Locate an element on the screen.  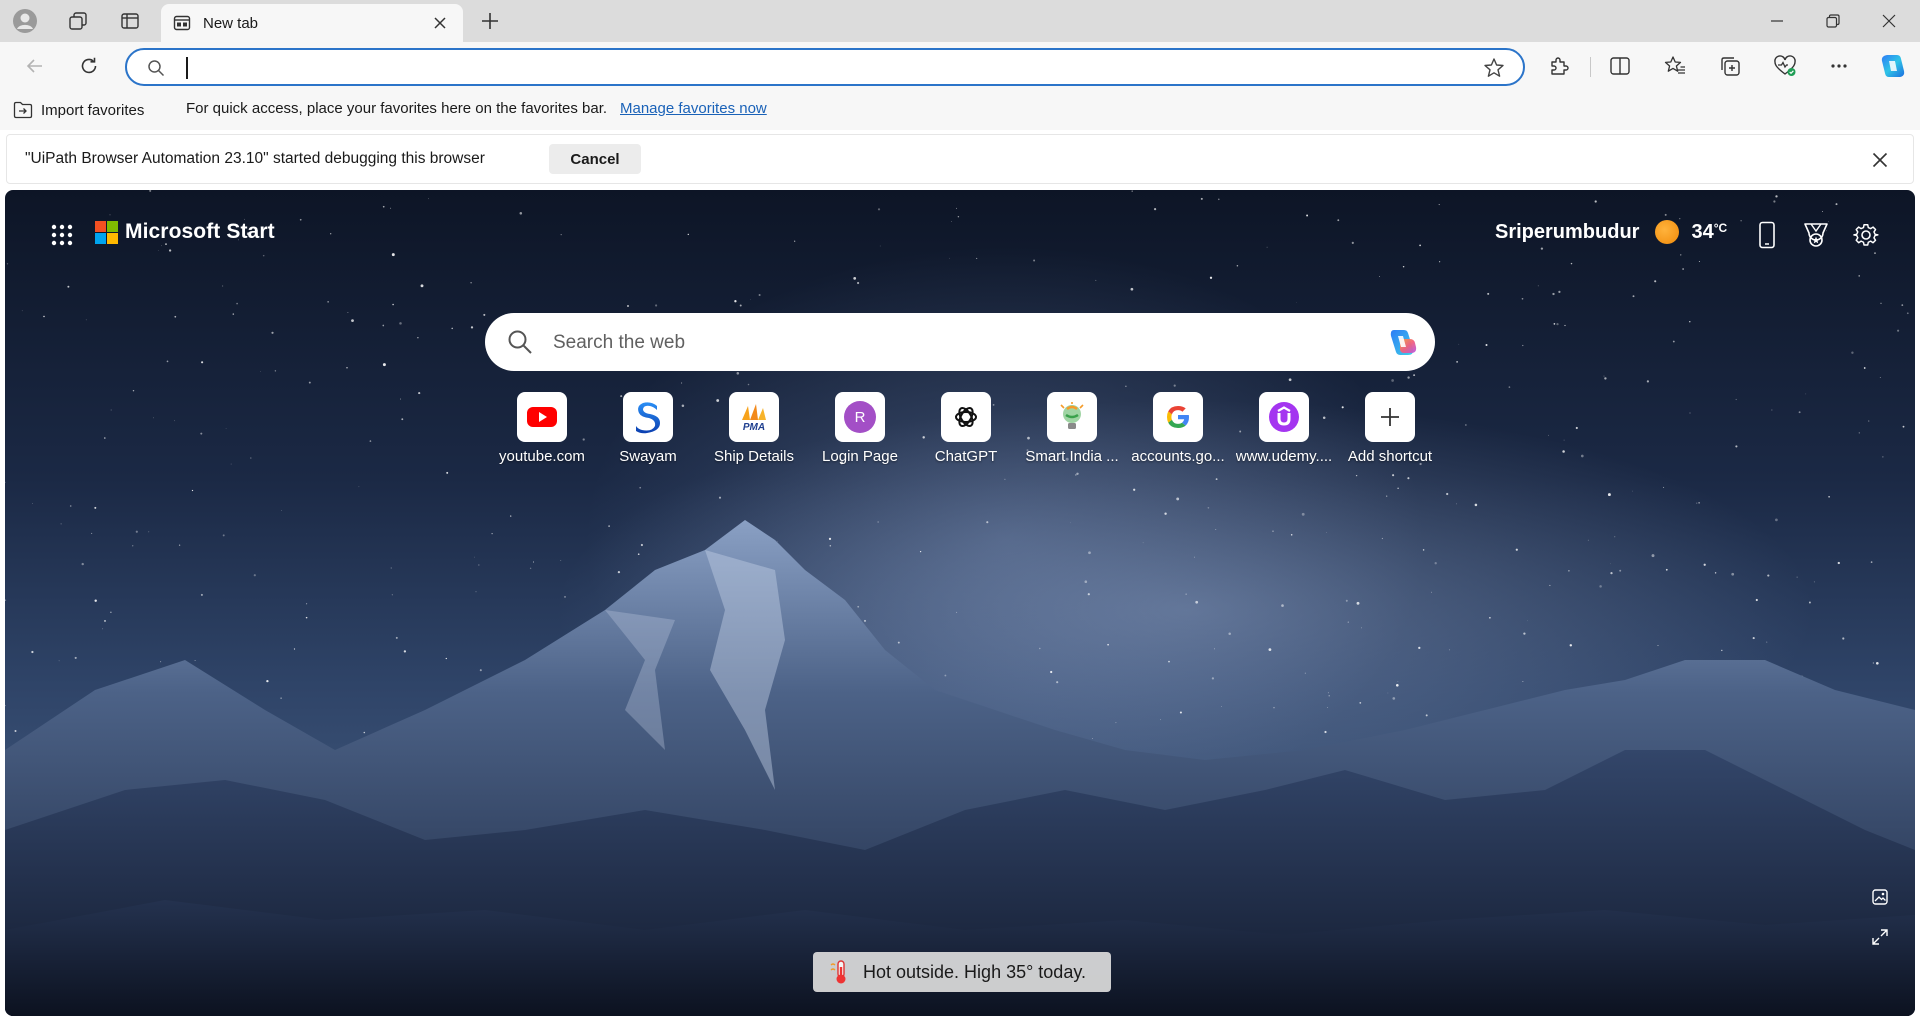
workspaces-button is located at coordinates (78, 21).